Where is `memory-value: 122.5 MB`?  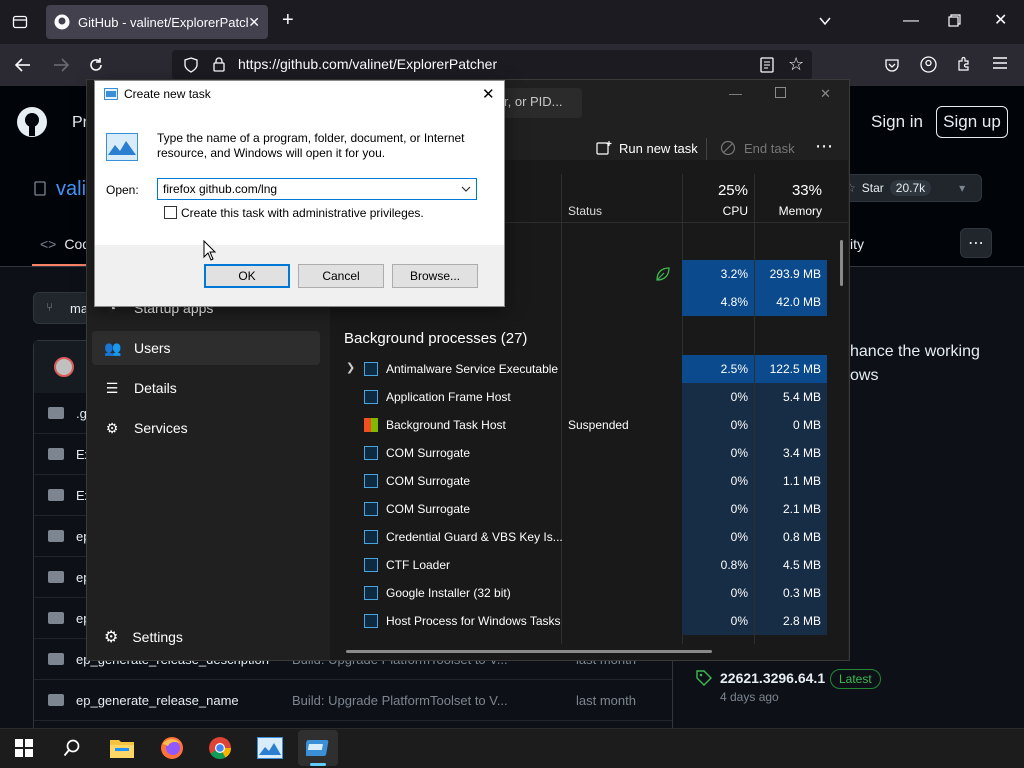
memory-value: 122.5 MB is located at coordinates (791, 369).